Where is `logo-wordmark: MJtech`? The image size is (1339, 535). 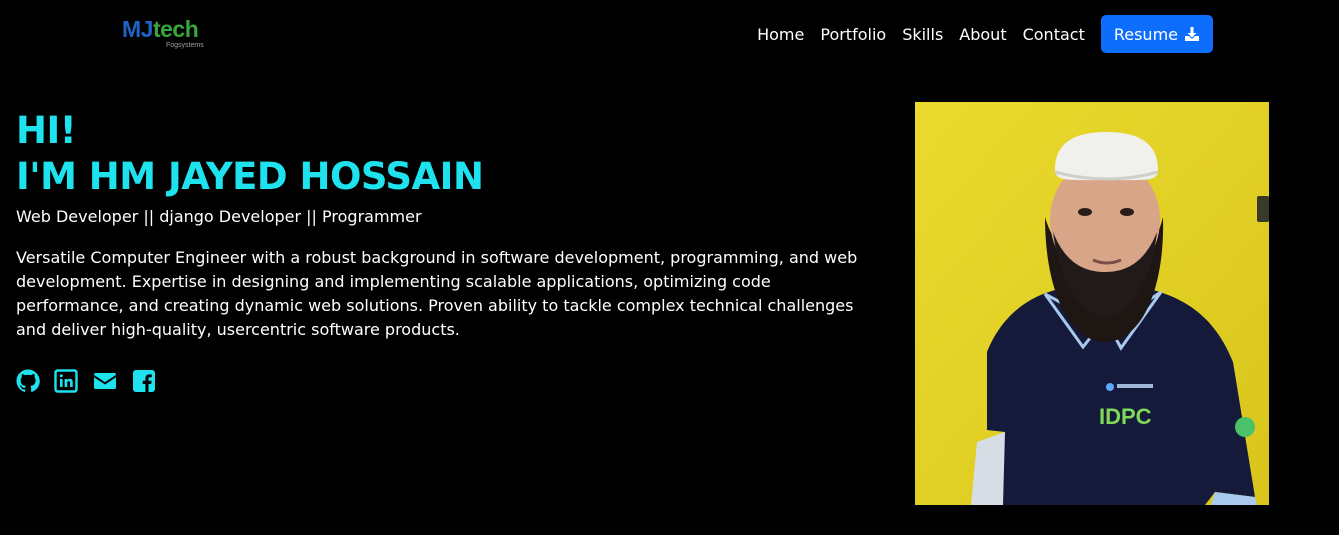 logo-wordmark: MJtech is located at coordinates (160, 29).